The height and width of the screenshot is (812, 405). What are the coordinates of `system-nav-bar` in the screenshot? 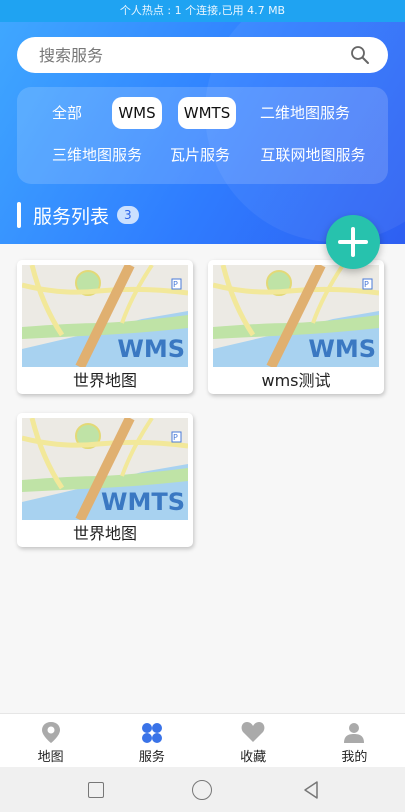 It's located at (202, 789).